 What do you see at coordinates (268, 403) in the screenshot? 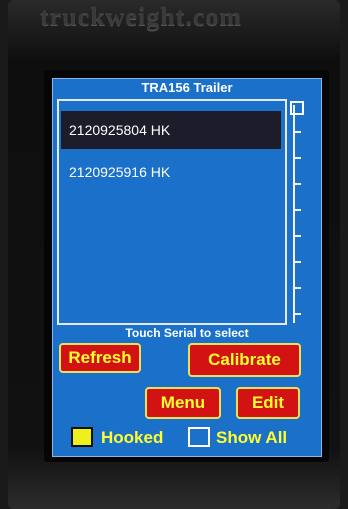
I see `edit-button: Edit` at bounding box center [268, 403].